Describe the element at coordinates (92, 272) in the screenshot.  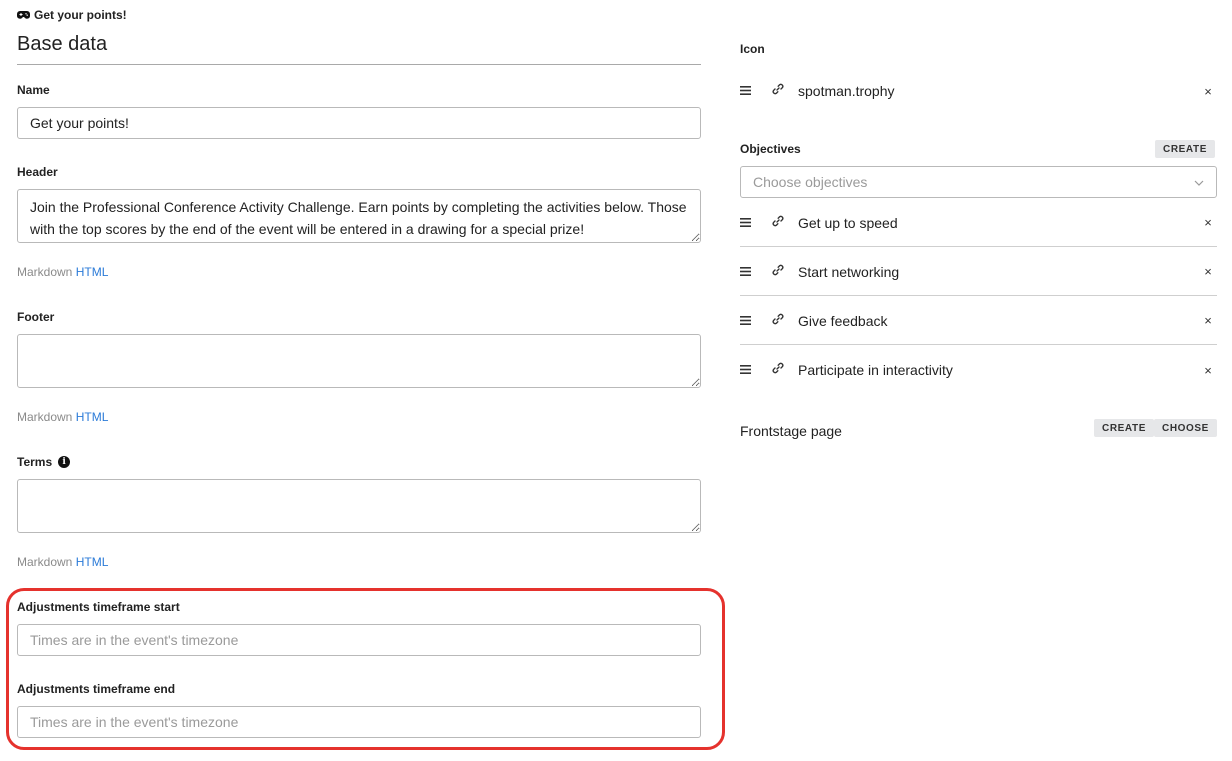
I see `header-html-link: HTML` at that location.